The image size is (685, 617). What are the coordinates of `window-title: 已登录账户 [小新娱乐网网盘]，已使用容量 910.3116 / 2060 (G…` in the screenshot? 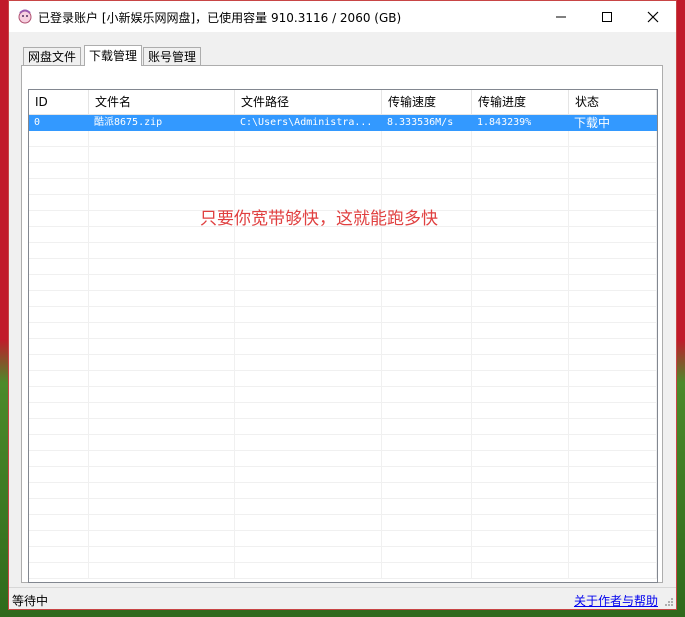 It's located at (220, 18).